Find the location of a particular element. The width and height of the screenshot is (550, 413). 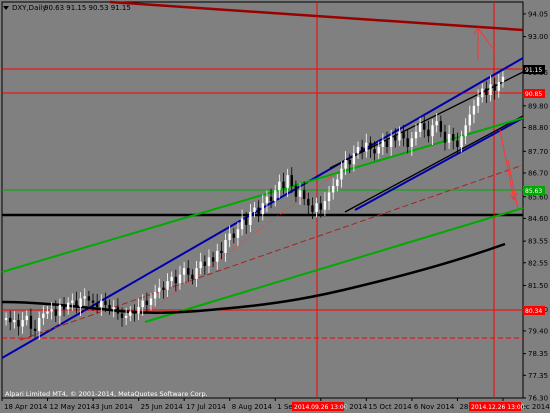

time-tick-label: 17 Jul 2014 is located at coordinates (206, 407).